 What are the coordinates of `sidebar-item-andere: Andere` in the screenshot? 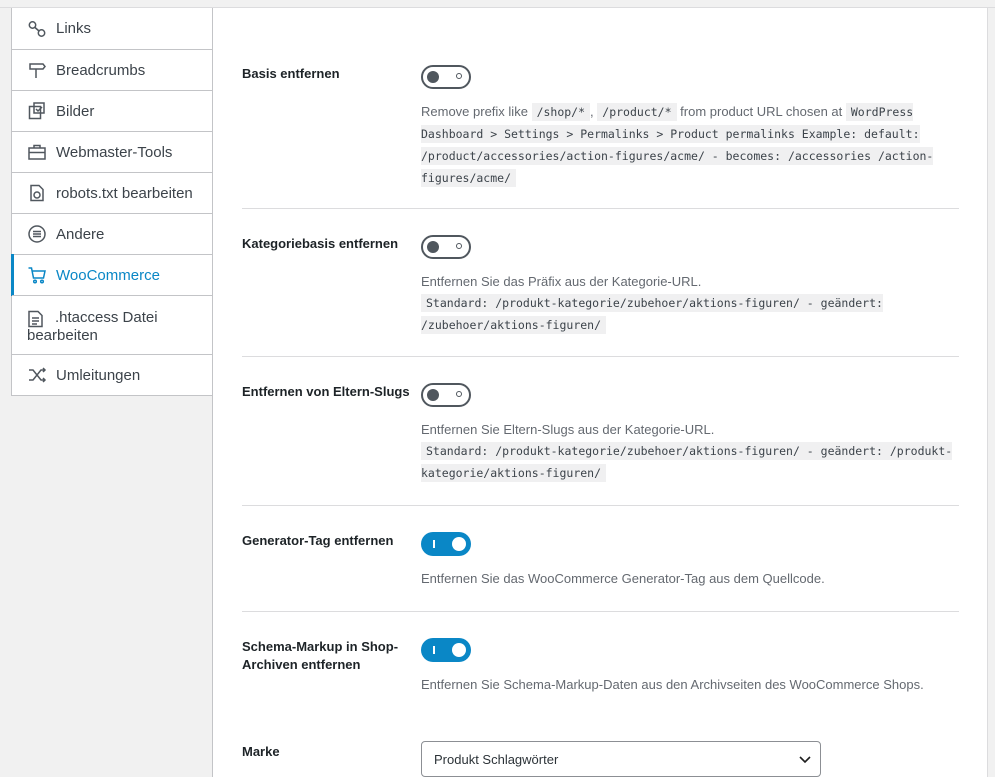 It's located at (112, 233).